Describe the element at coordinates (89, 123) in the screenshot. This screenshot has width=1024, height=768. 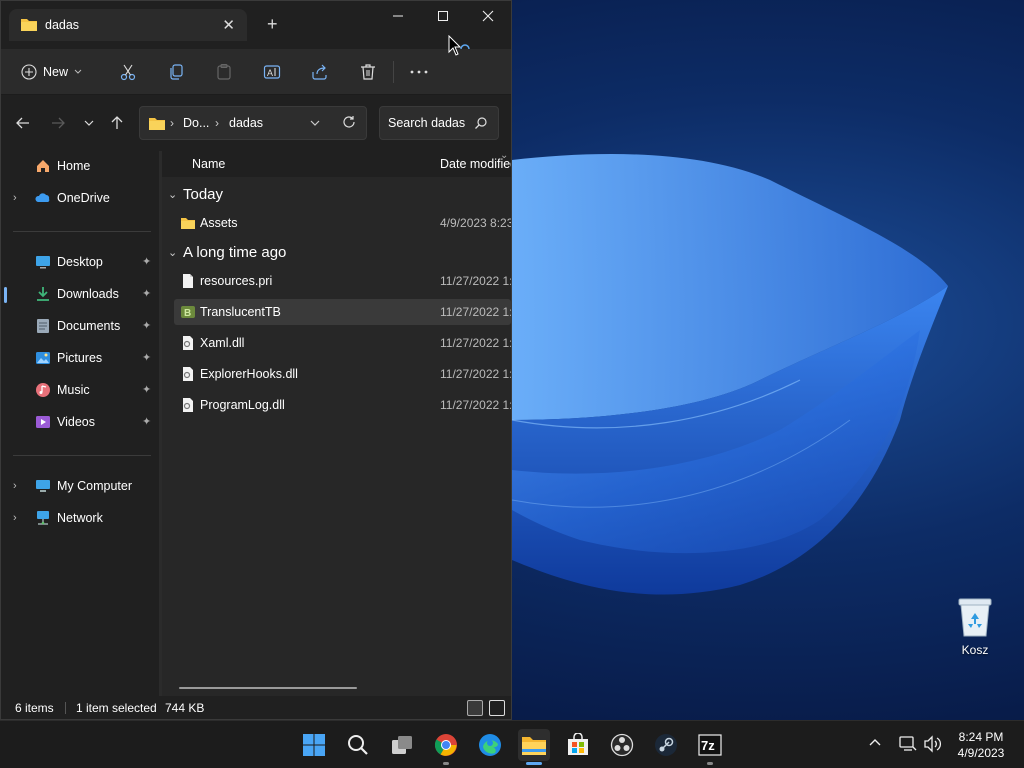
I see `recent-locations-button` at that location.